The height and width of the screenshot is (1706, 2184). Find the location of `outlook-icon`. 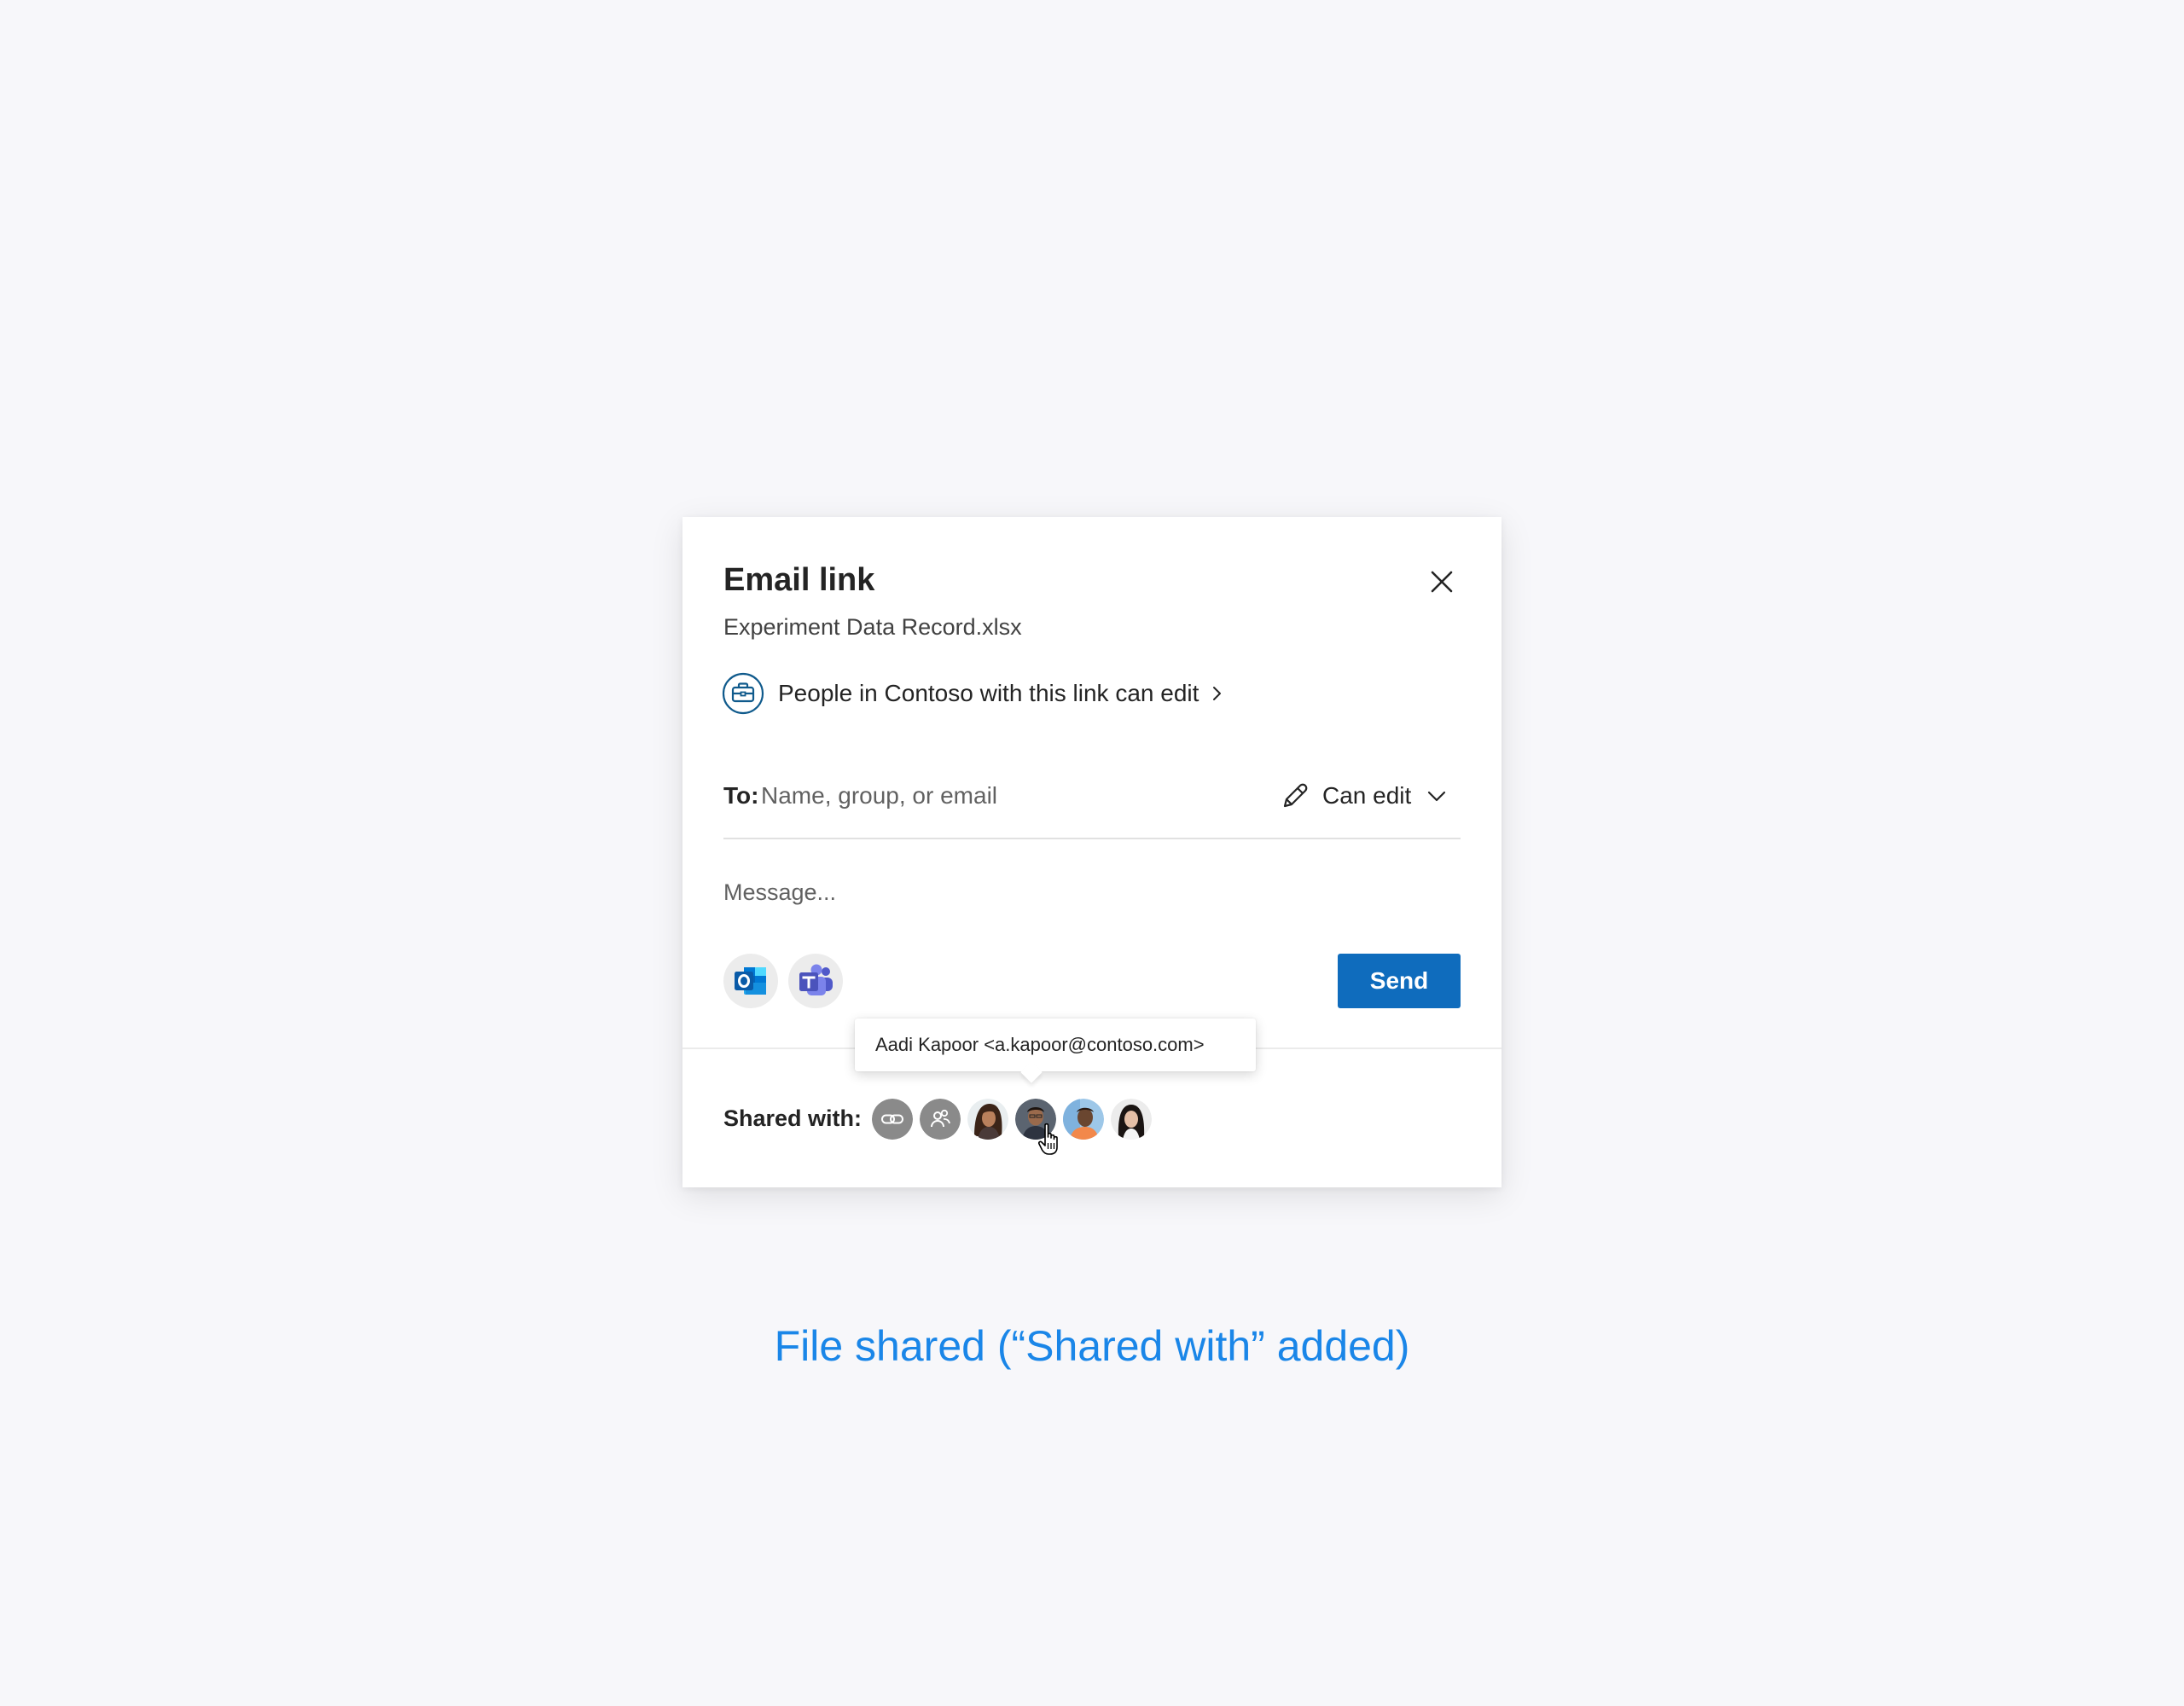

outlook-icon is located at coordinates (751, 981).